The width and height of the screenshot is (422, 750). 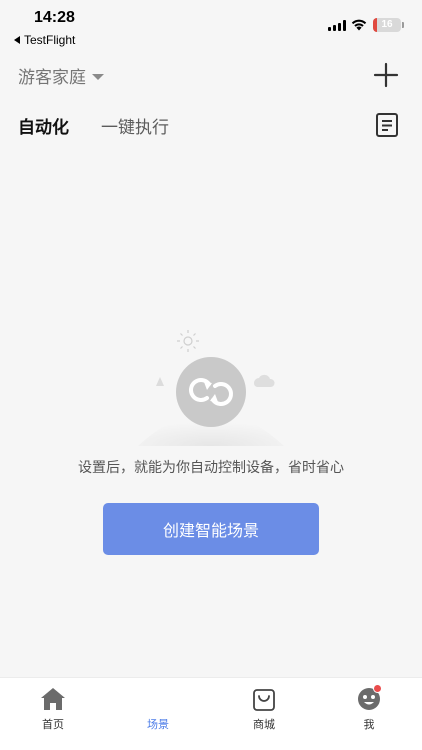 What do you see at coordinates (386, 75) in the screenshot?
I see `add-icon` at bounding box center [386, 75].